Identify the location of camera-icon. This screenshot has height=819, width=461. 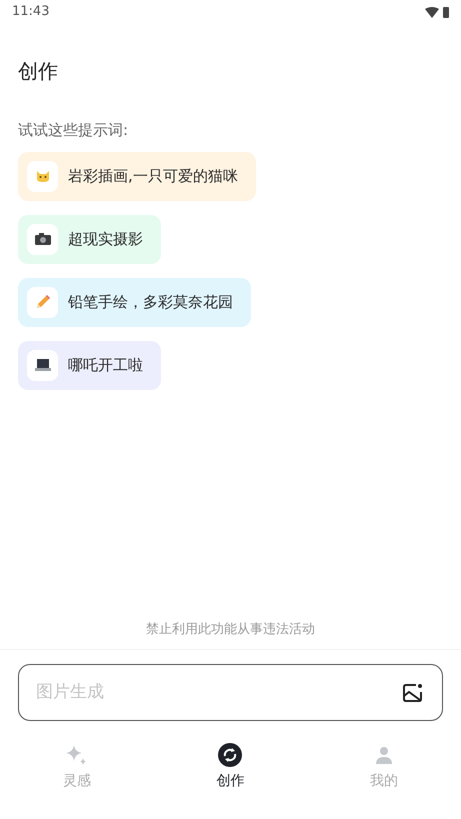
(43, 239).